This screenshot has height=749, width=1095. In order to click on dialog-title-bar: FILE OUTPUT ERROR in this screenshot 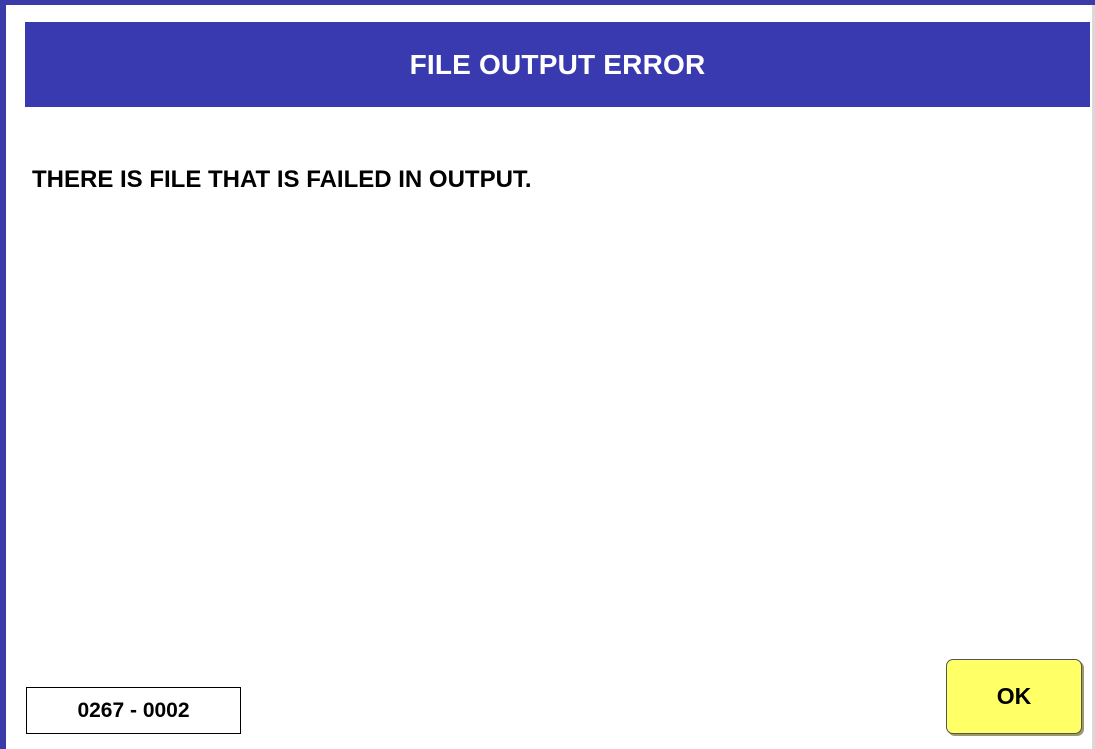, I will do `click(557, 64)`.